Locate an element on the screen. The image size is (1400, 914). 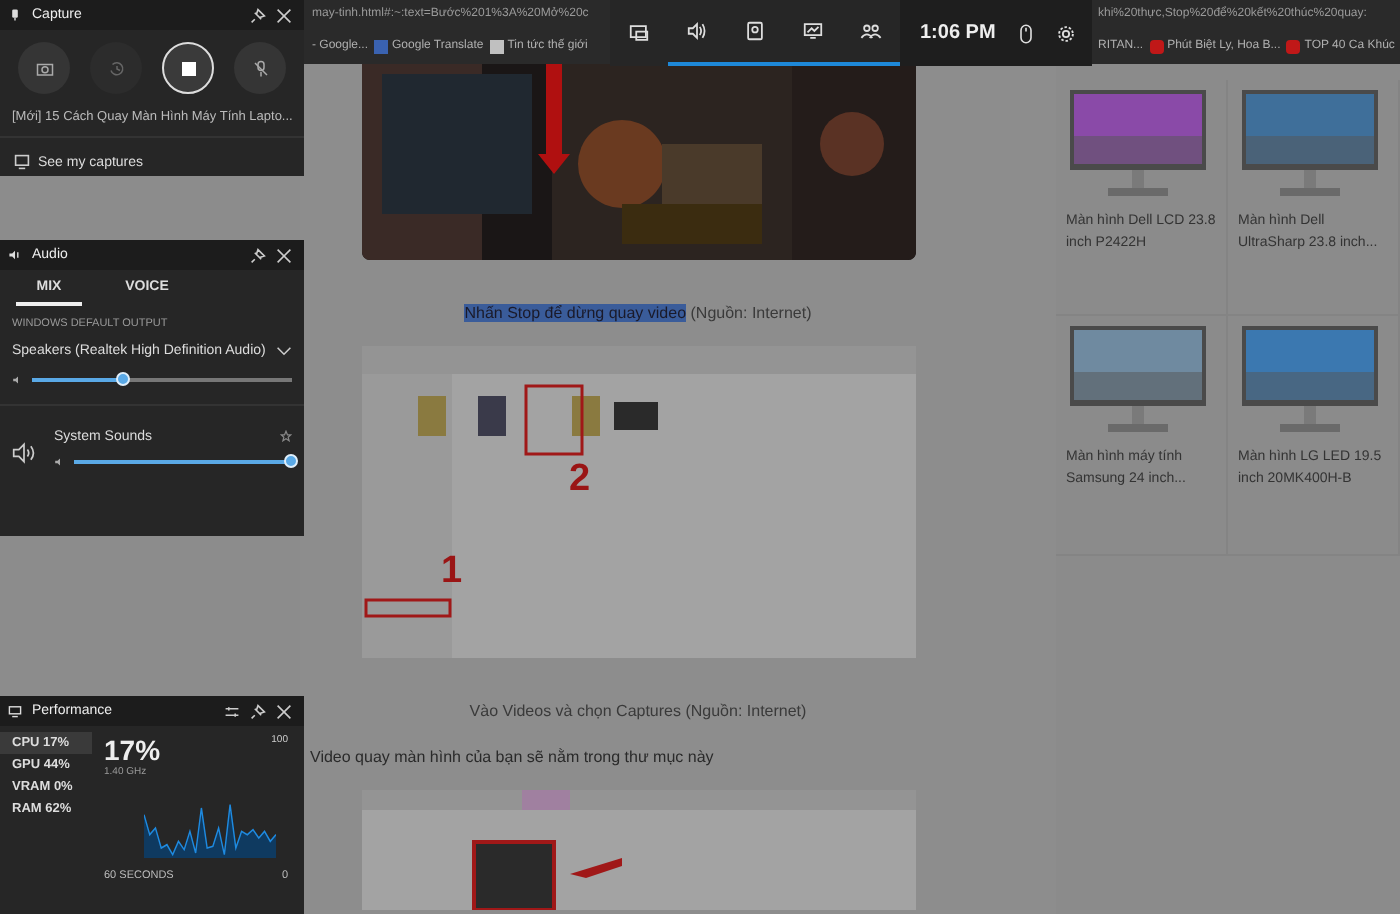
options-icon is located at coordinates (232, 711).